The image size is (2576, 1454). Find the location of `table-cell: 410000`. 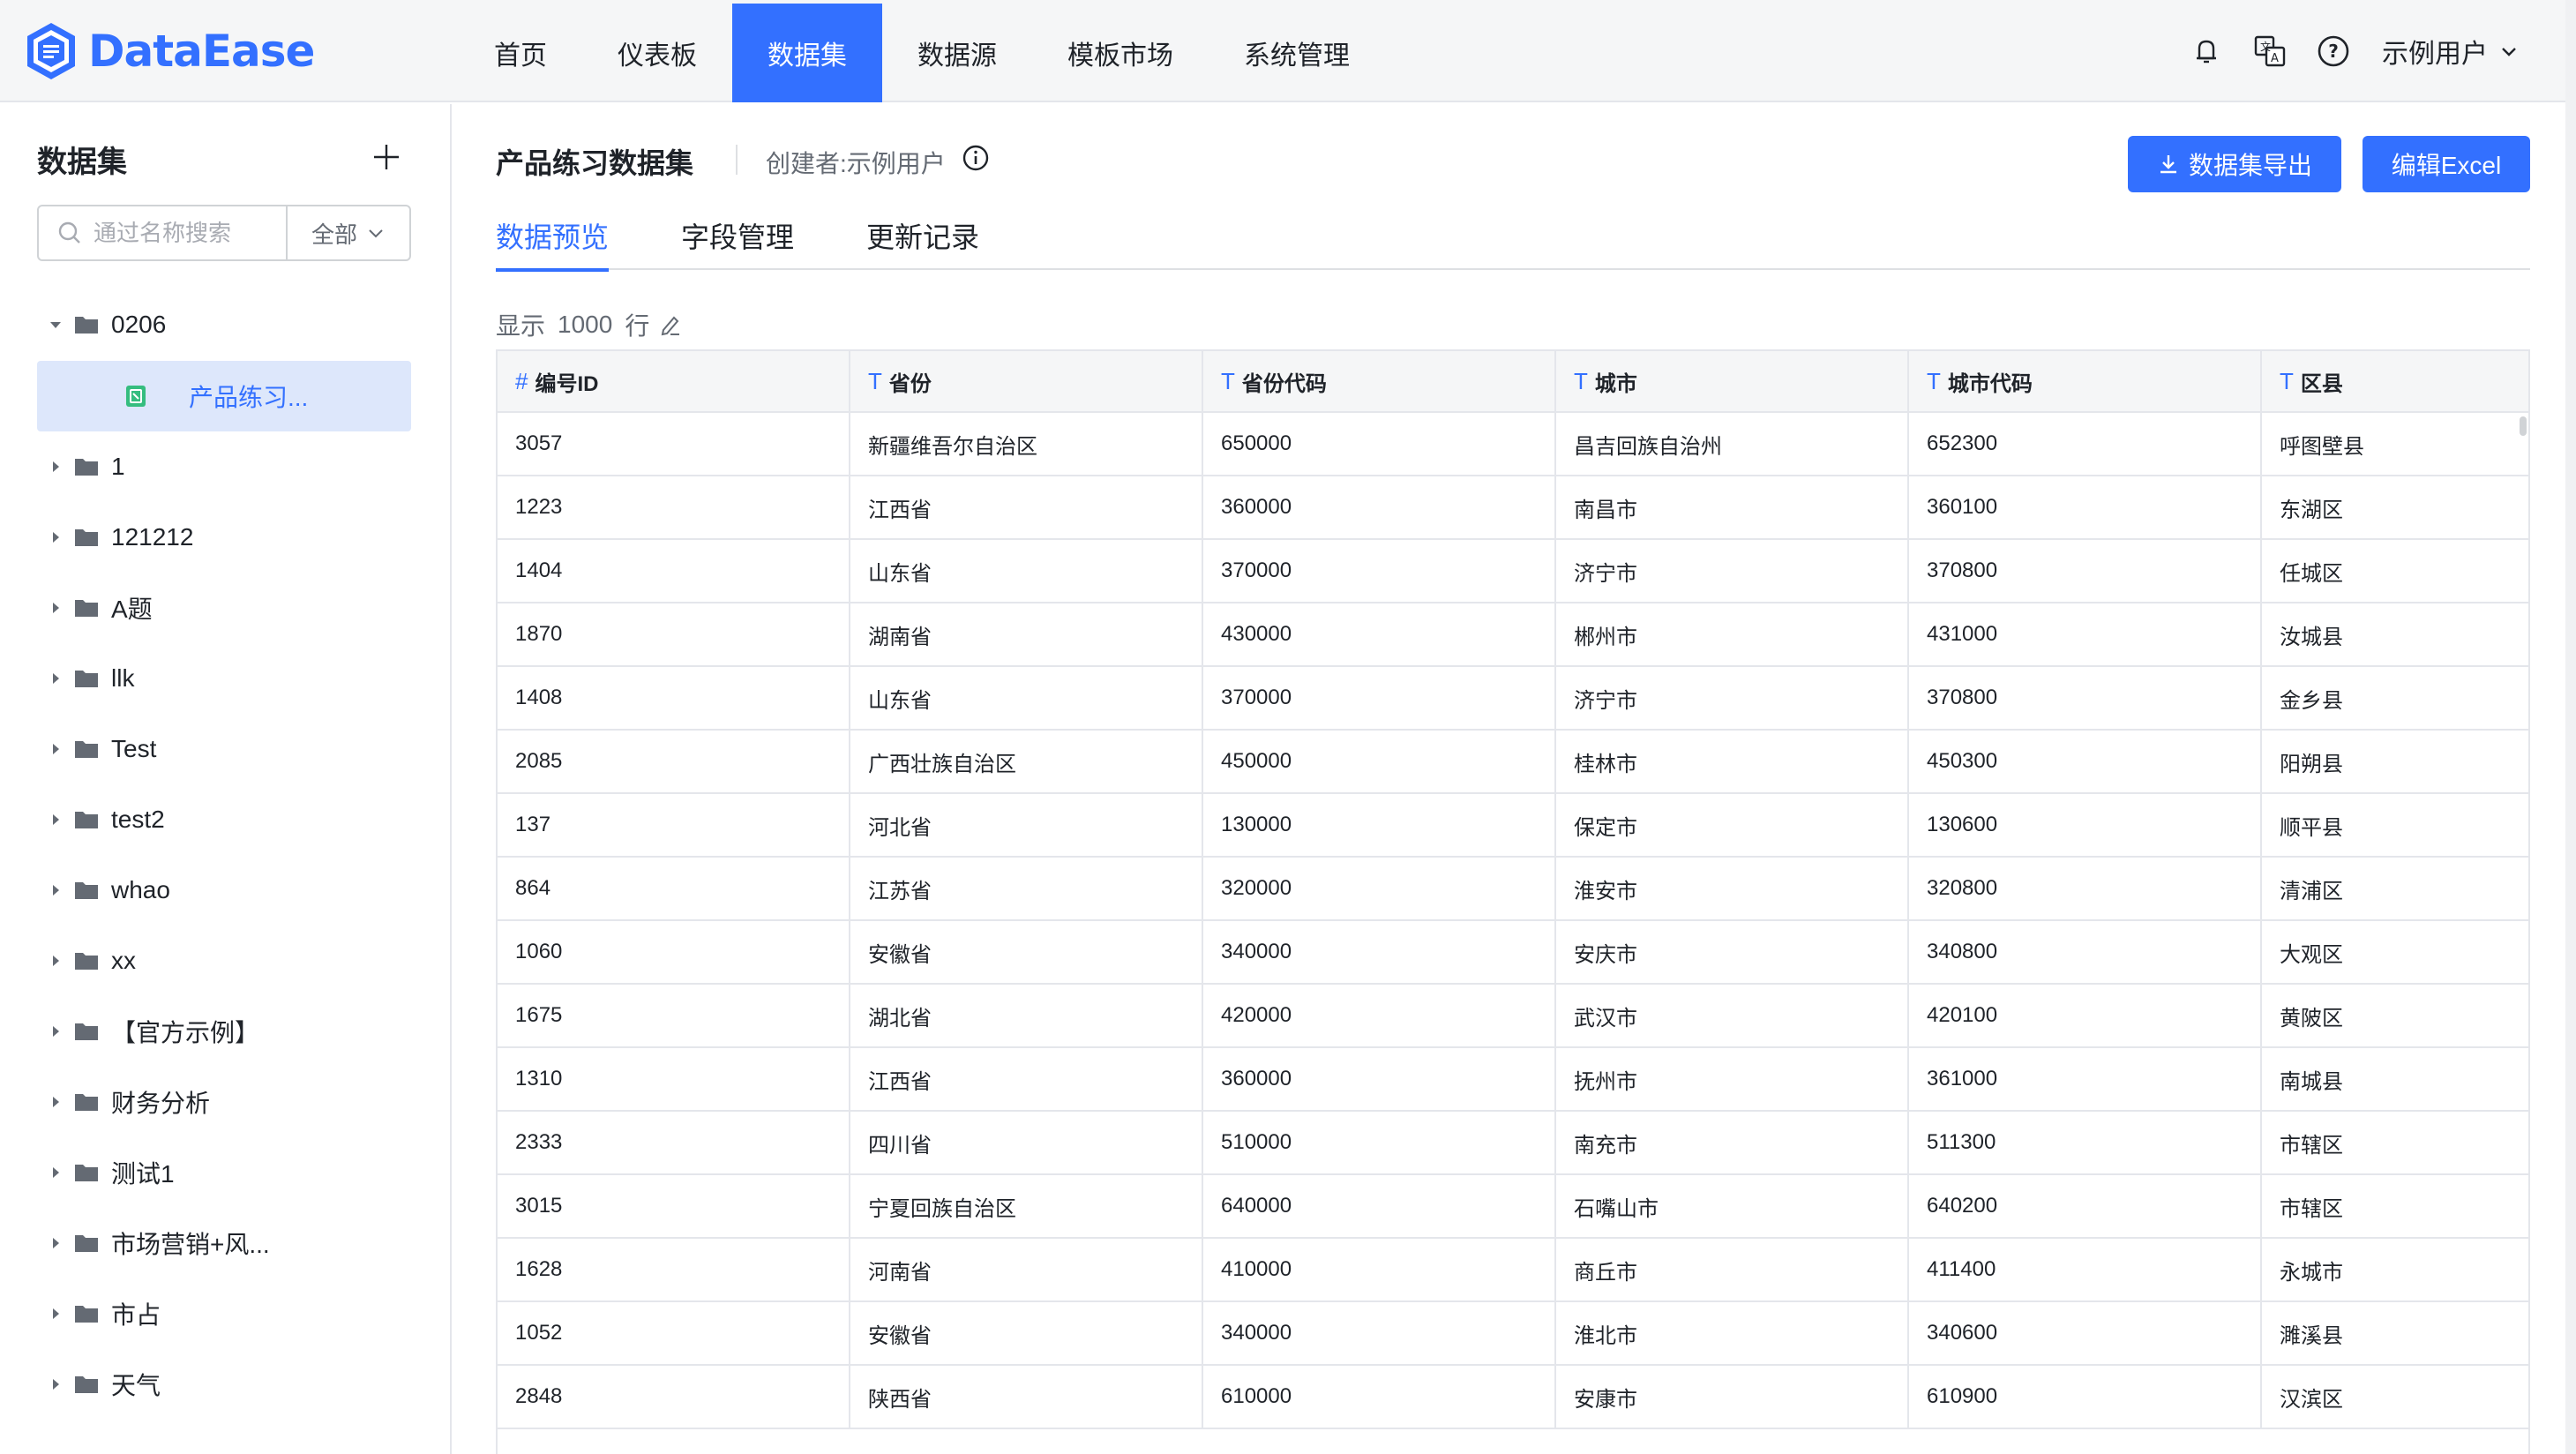

table-cell: 410000 is located at coordinates (1380, 1270).